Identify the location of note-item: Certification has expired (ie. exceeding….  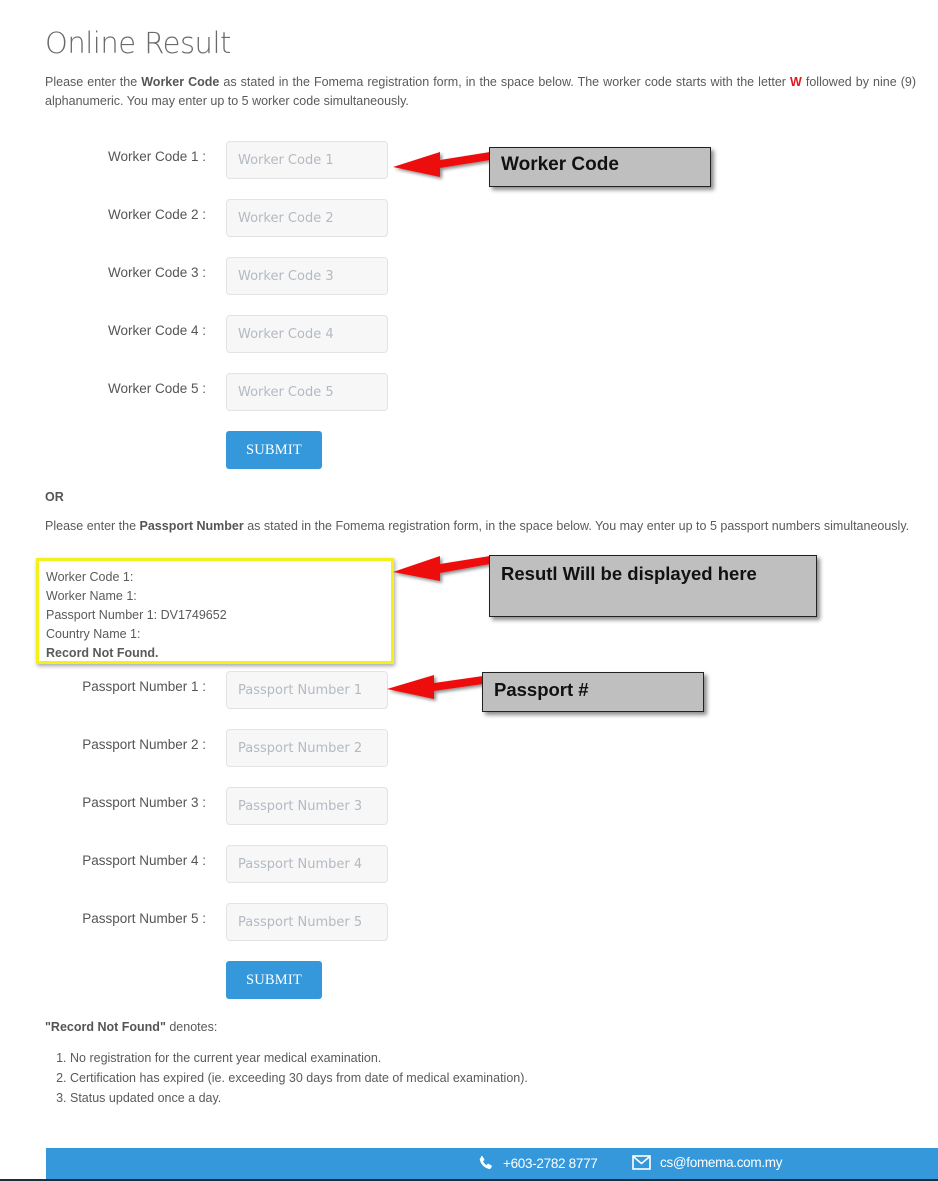
(299, 1078).